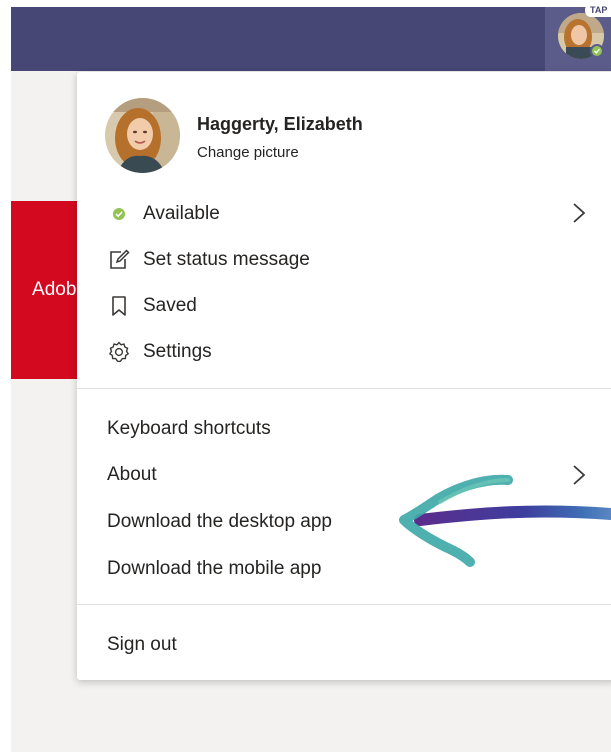 The height and width of the screenshot is (752, 611). Describe the element at coordinates (598, 10) in the screenshot. I see `tap-badge: TAP` at that location.